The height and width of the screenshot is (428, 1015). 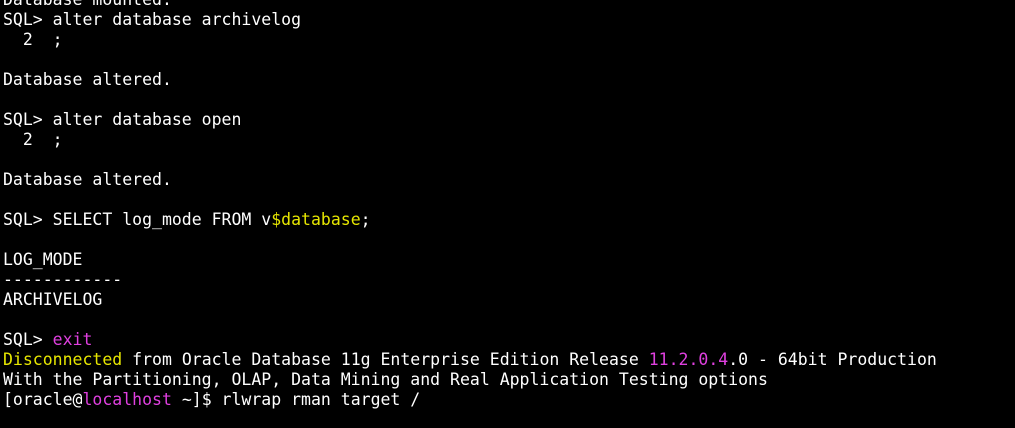 I want to click on terminal-text-segment: ------------, so click(x=63, y=279).